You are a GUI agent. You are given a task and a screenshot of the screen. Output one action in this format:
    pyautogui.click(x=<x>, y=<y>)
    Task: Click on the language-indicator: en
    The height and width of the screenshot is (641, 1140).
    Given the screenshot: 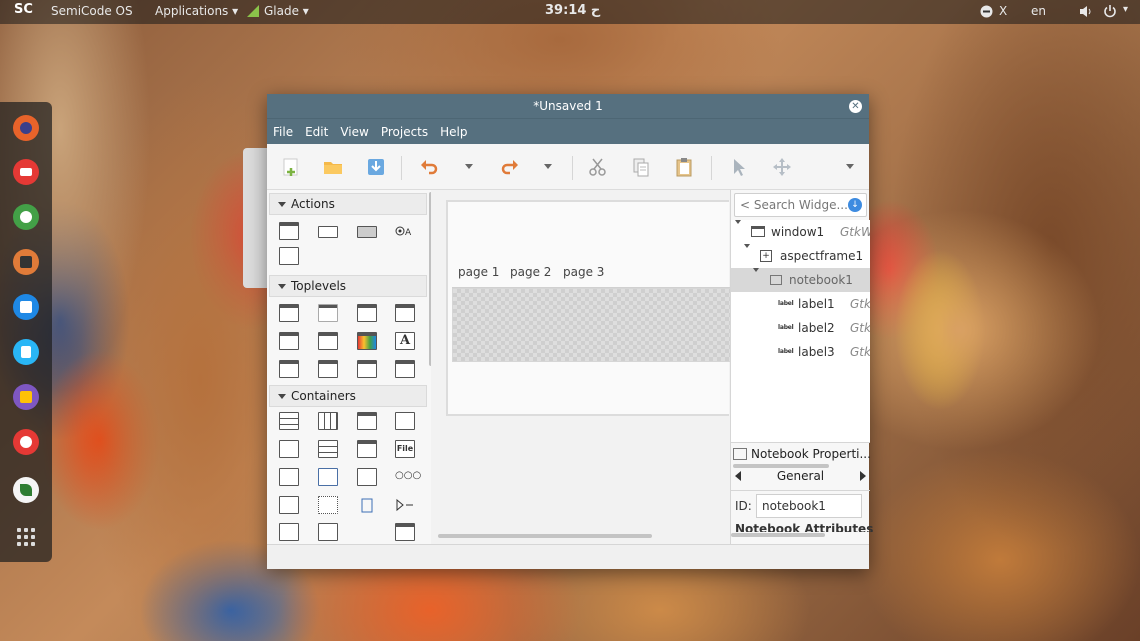 What is the action you would take?
    pyautogui.click(x=1038, y=11)
    